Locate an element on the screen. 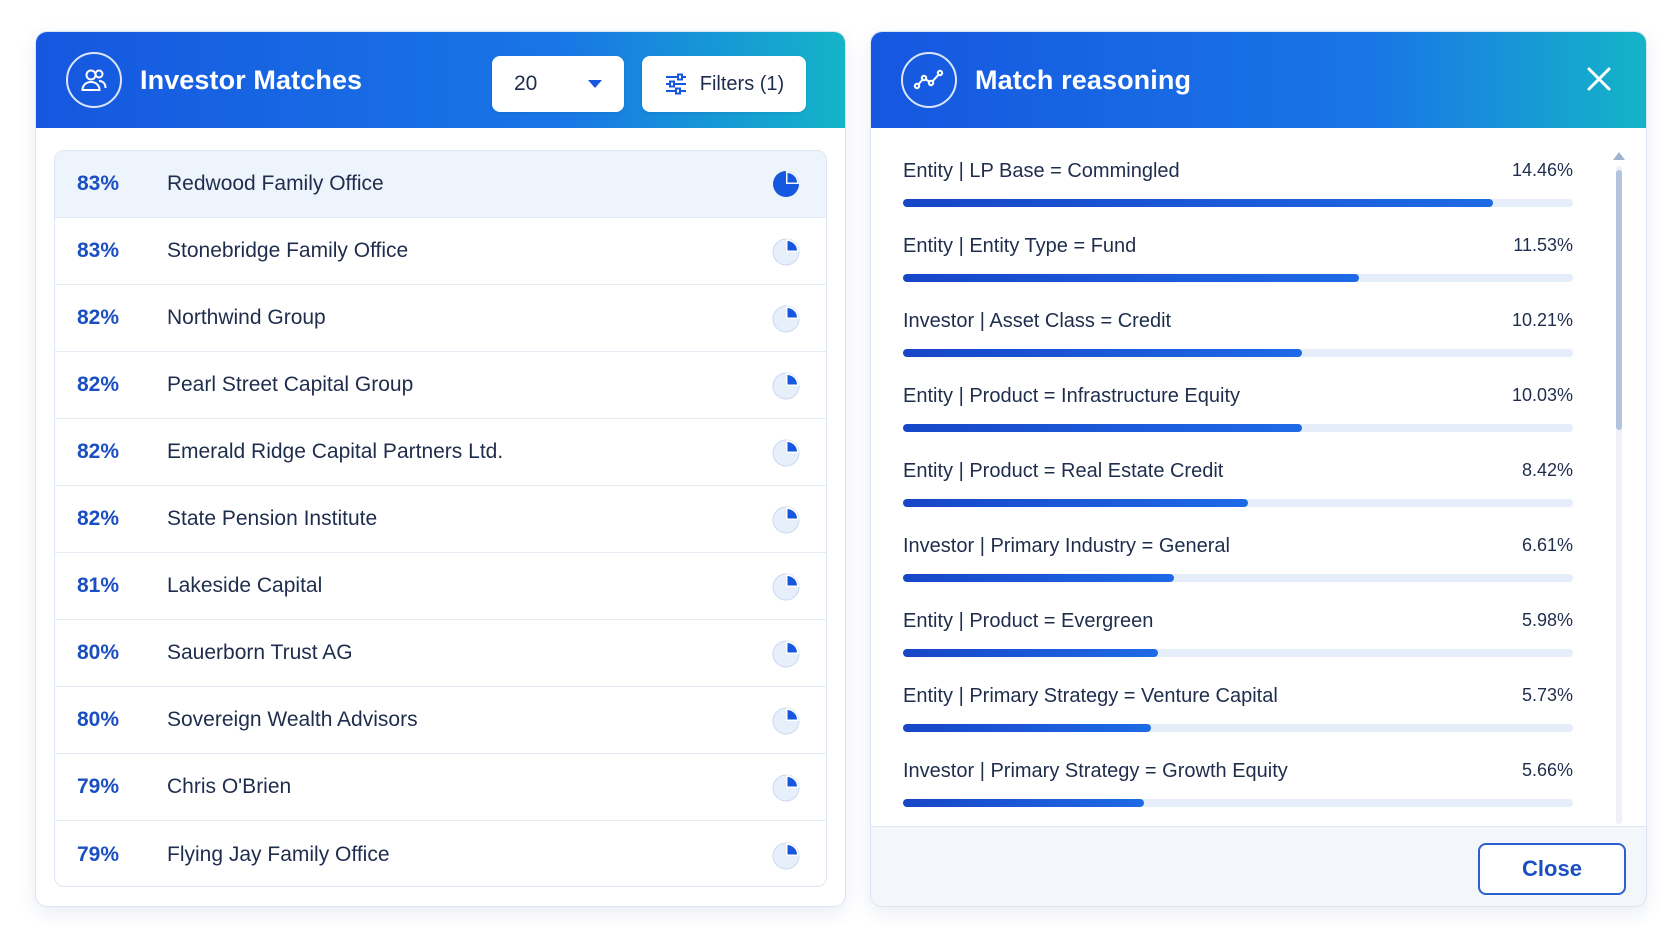 Image resolution: width=1672 pixels, height=941 pixels. investor-row: 82% Pearl Street Capital Group is located at coordinates (440, 385).